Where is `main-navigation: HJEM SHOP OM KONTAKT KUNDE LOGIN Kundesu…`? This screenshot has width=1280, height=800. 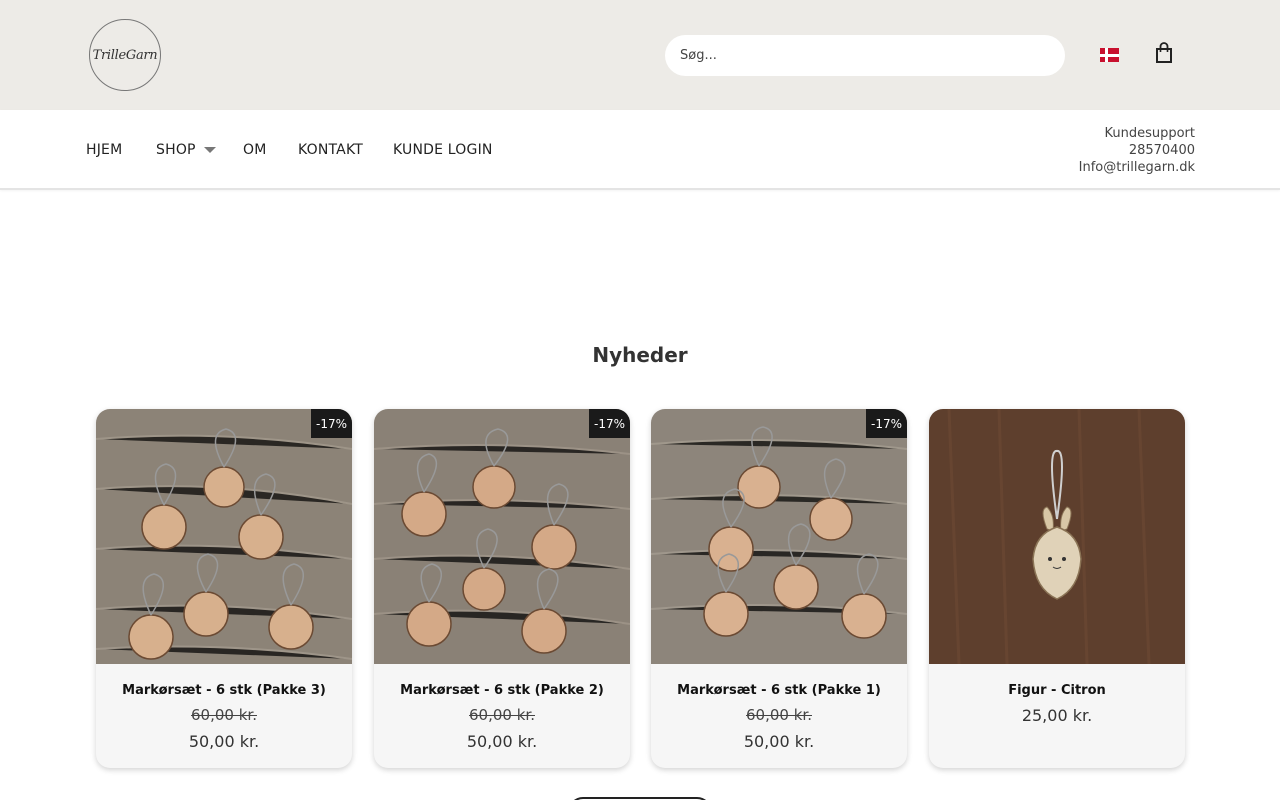 main-navigation: HJEM SHOP OM KONTAKT KUNDE LOGIN Kundesu… is located at coordinates (640, 150).